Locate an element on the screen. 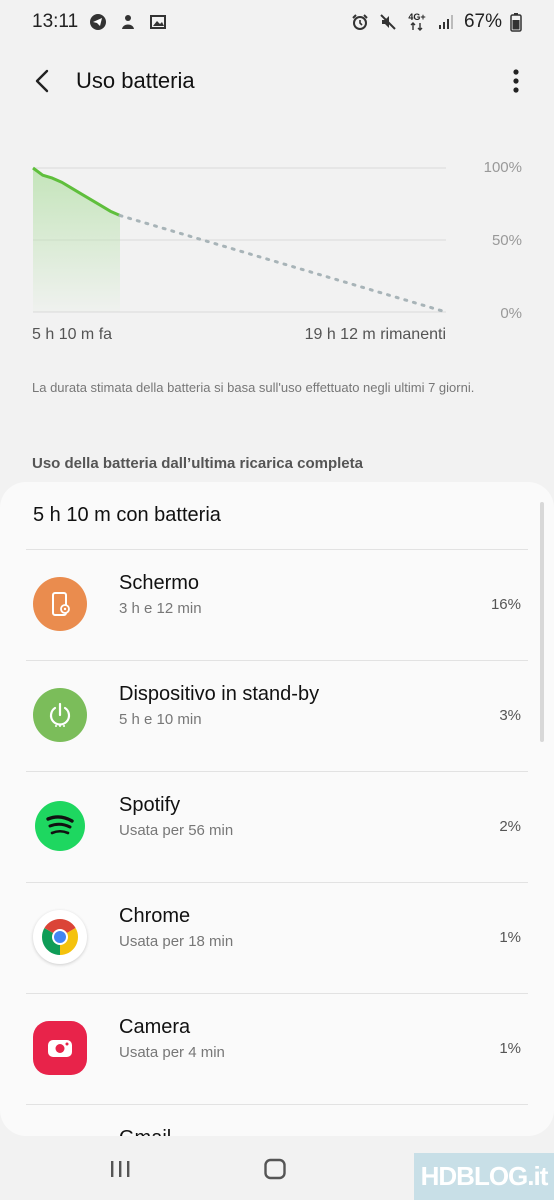  page-title: Uso batteria is located at coordinates (135, 80).